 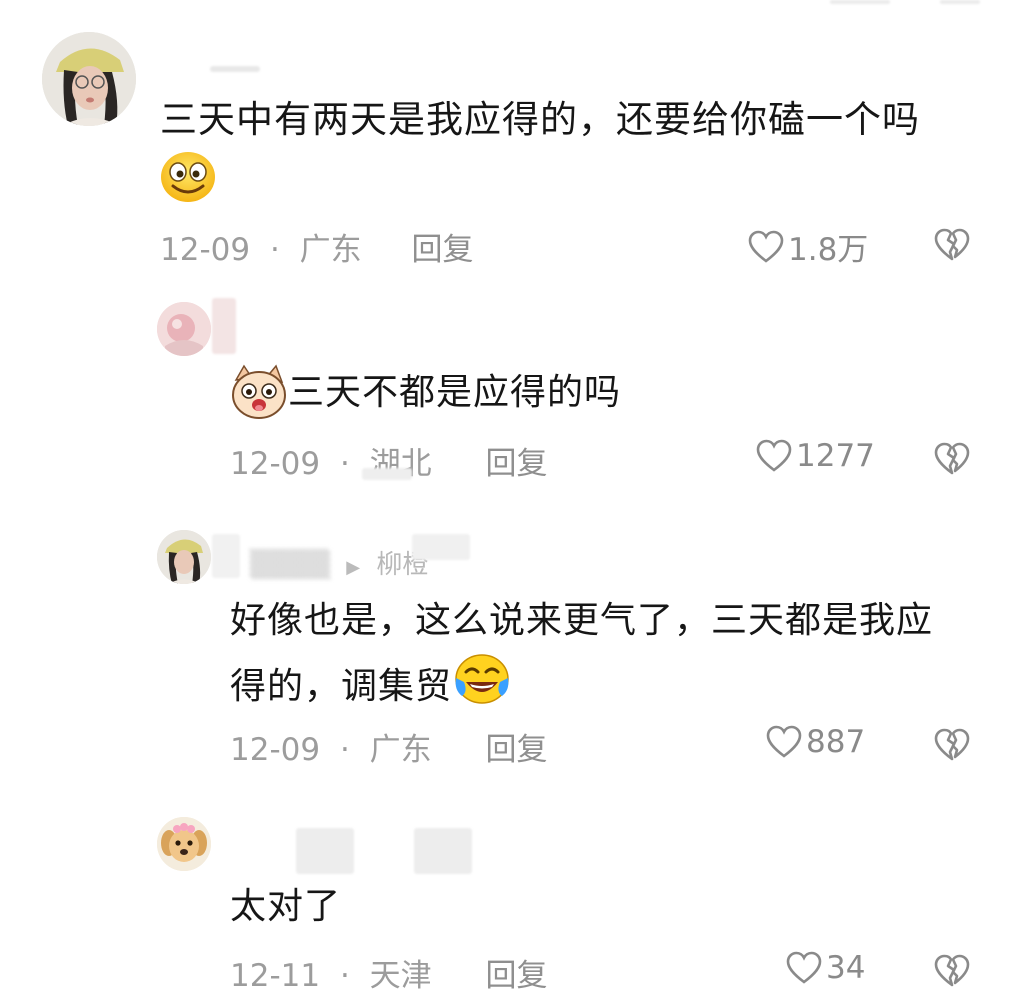 I want to click on comment-location: 天津, so click(x=400, y=976).